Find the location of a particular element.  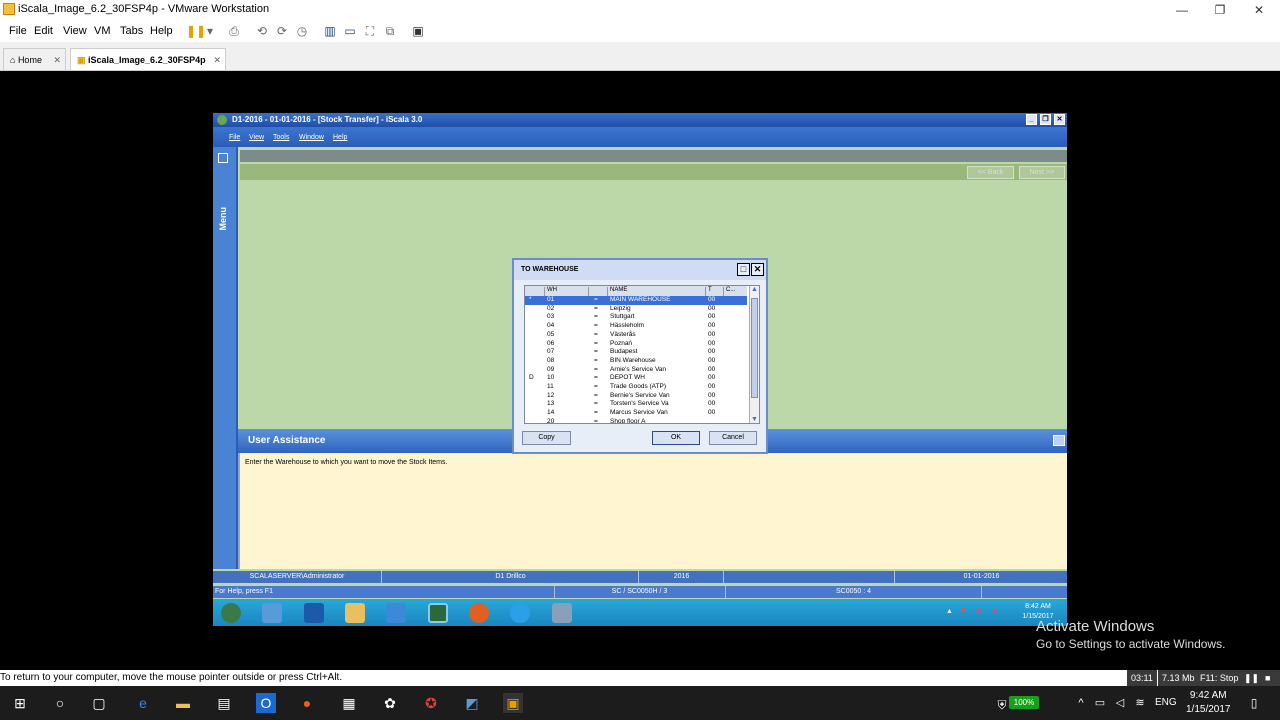

back-button: << Back is located at coordinates (990, 172).